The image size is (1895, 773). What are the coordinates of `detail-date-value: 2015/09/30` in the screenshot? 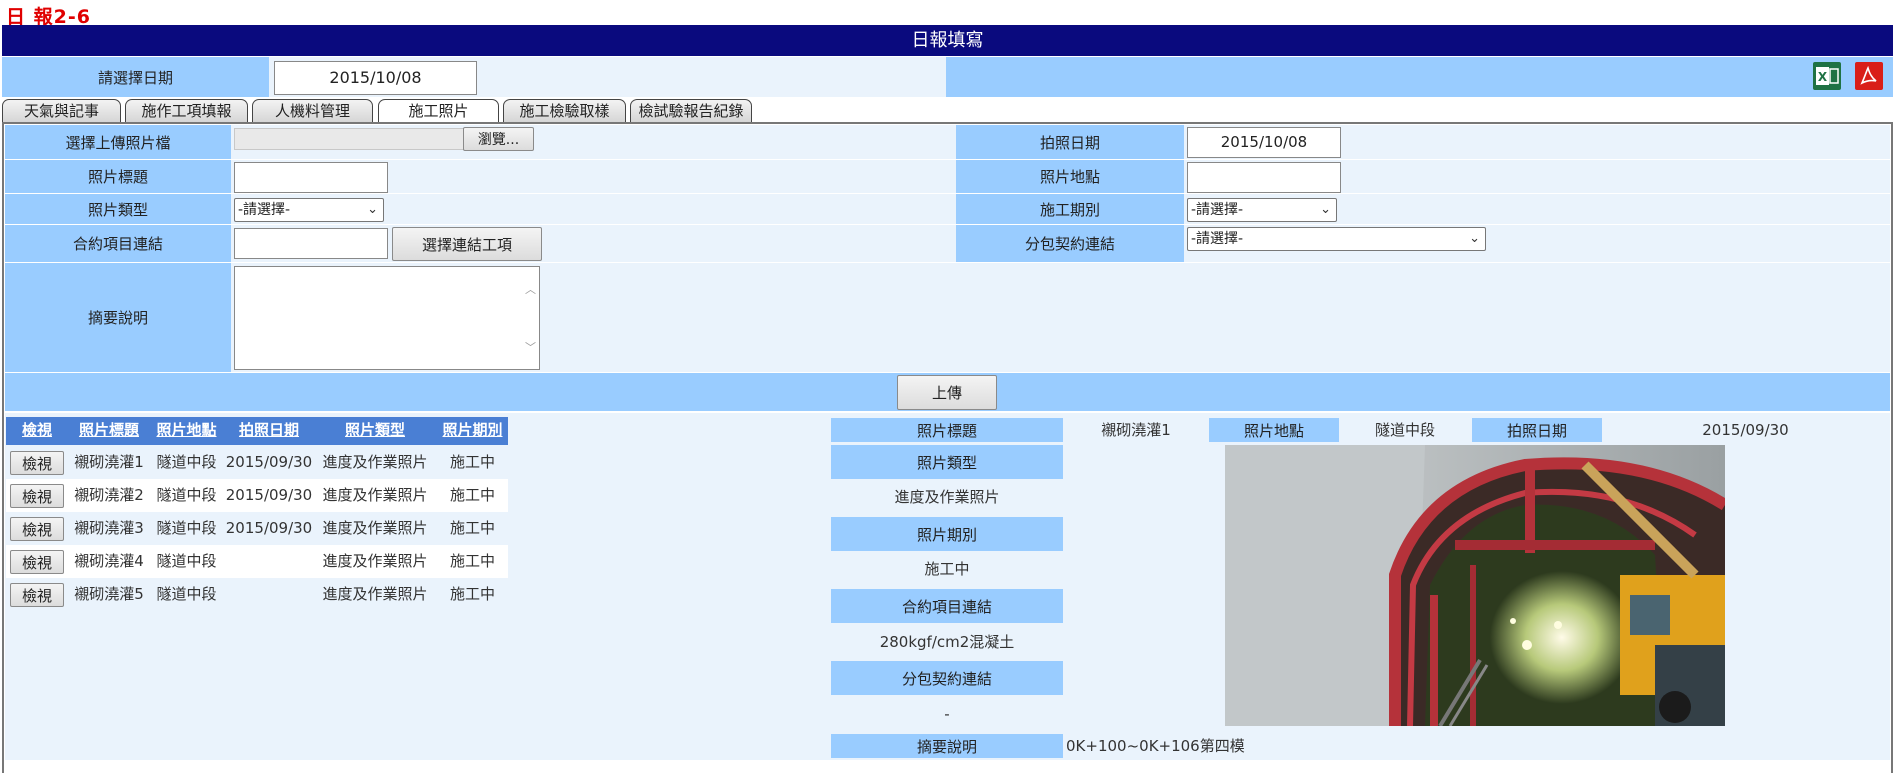 It's located at (1745, 430).